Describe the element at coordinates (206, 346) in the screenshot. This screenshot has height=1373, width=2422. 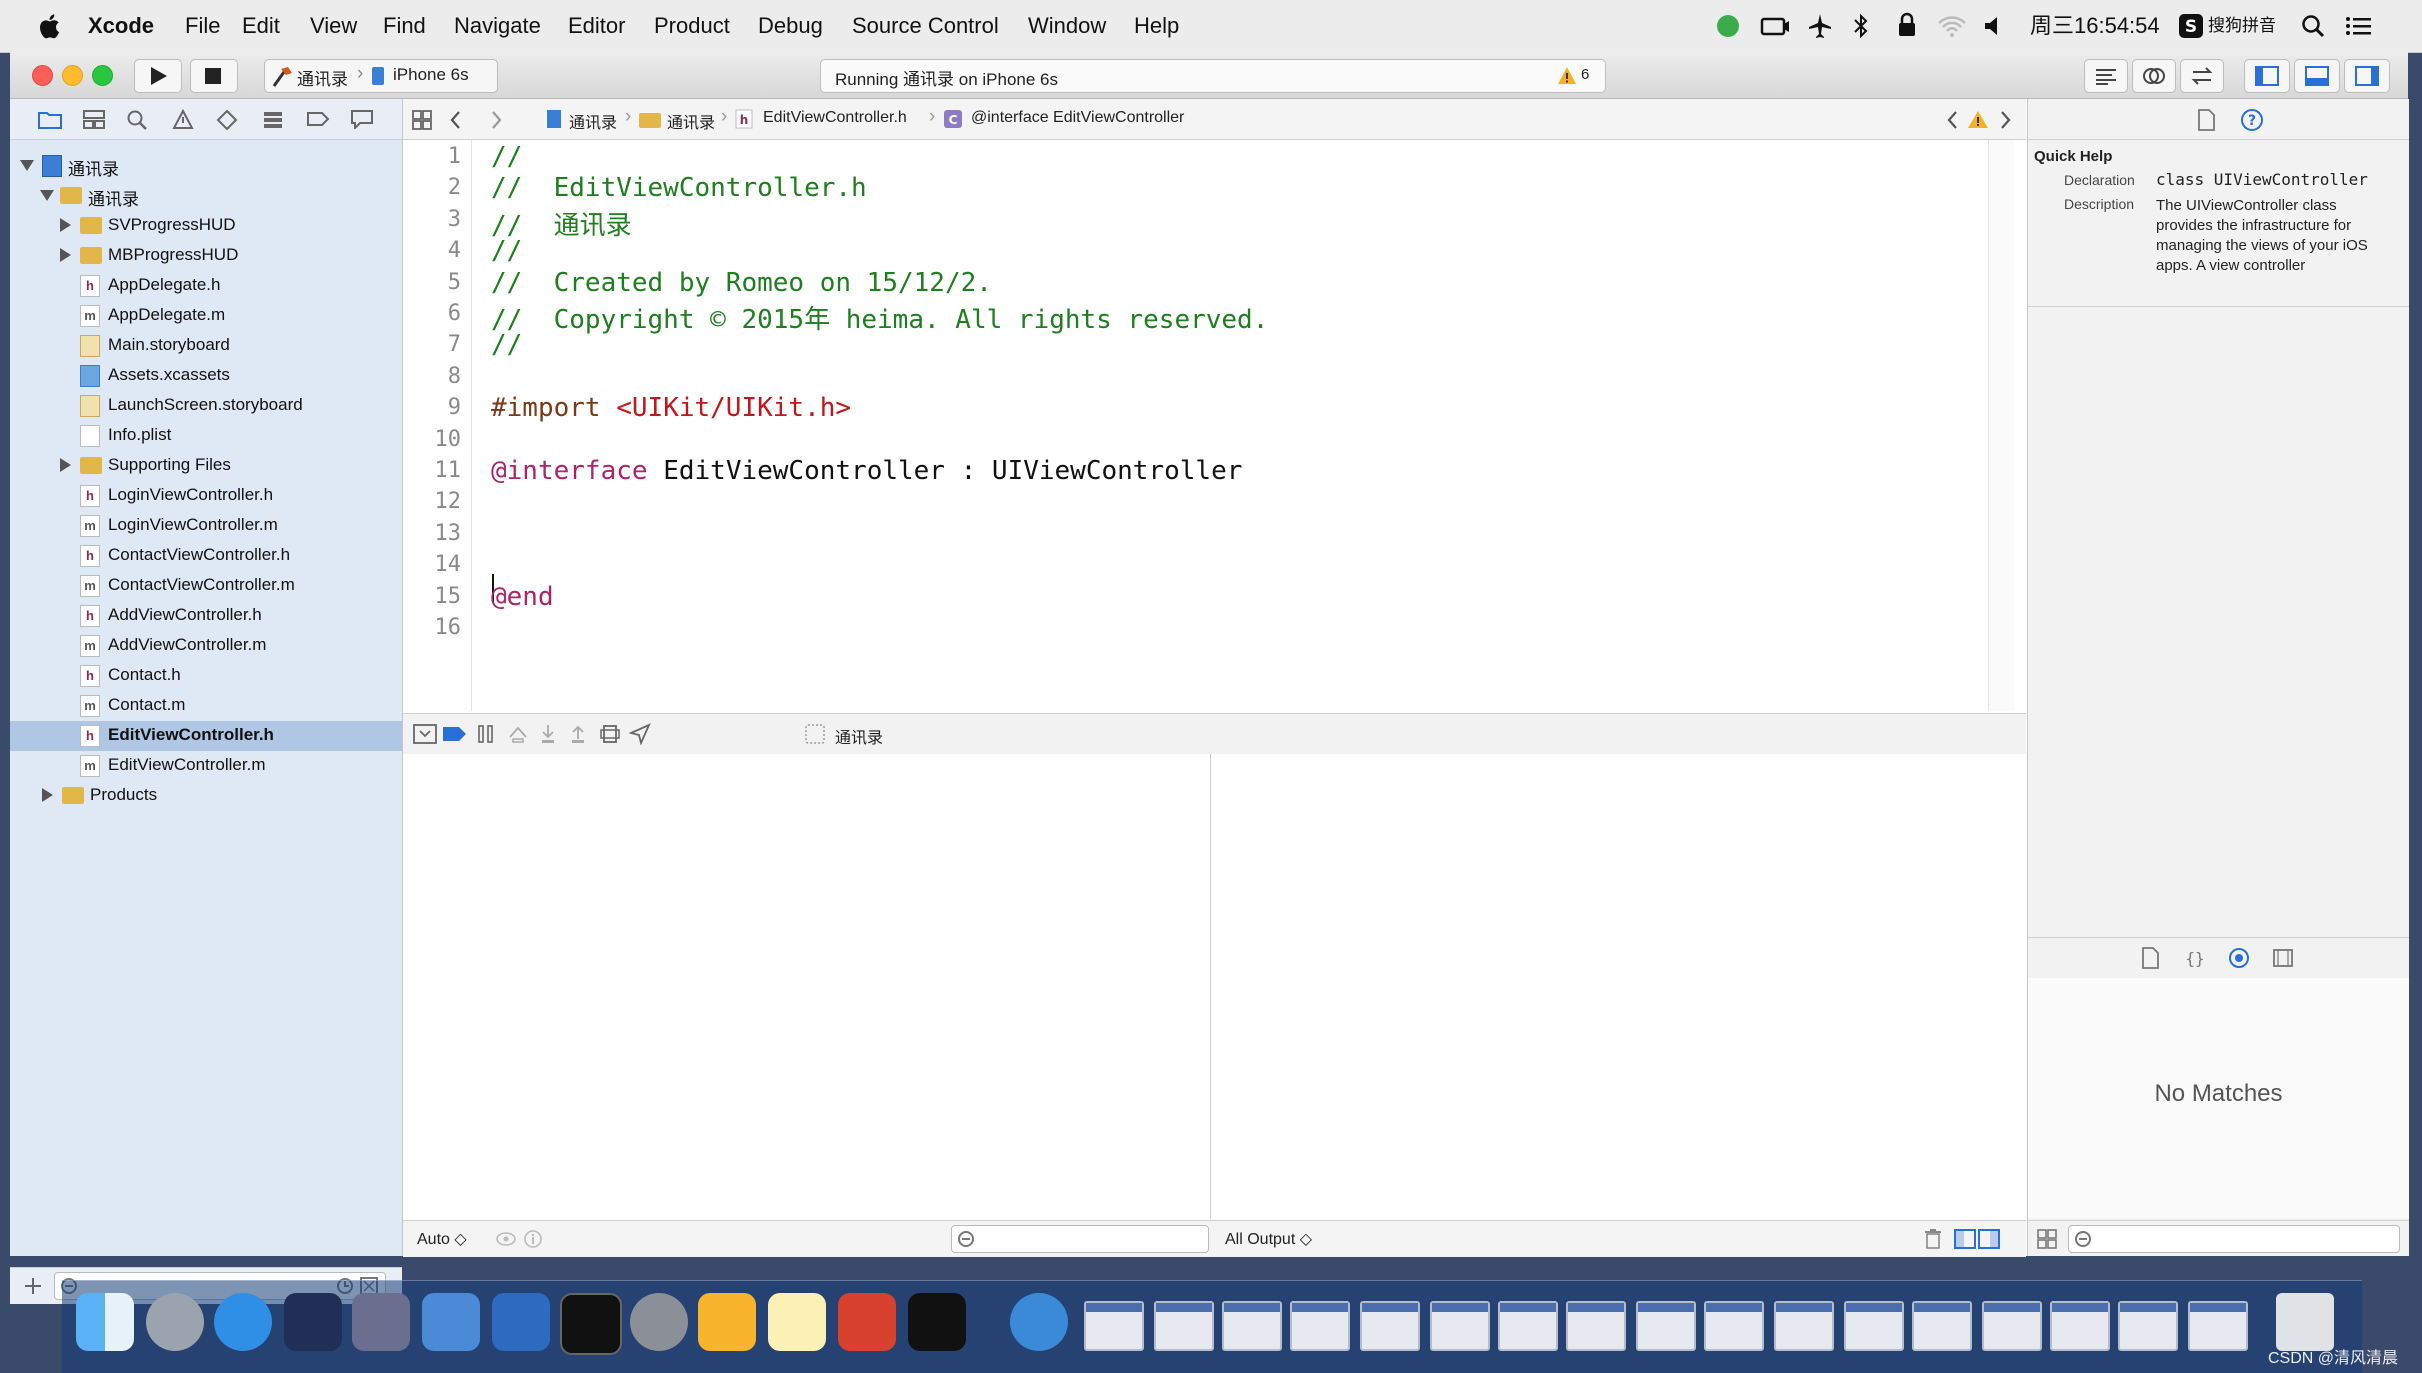
I see `tree-row-file: Main.storyboard` at that location.